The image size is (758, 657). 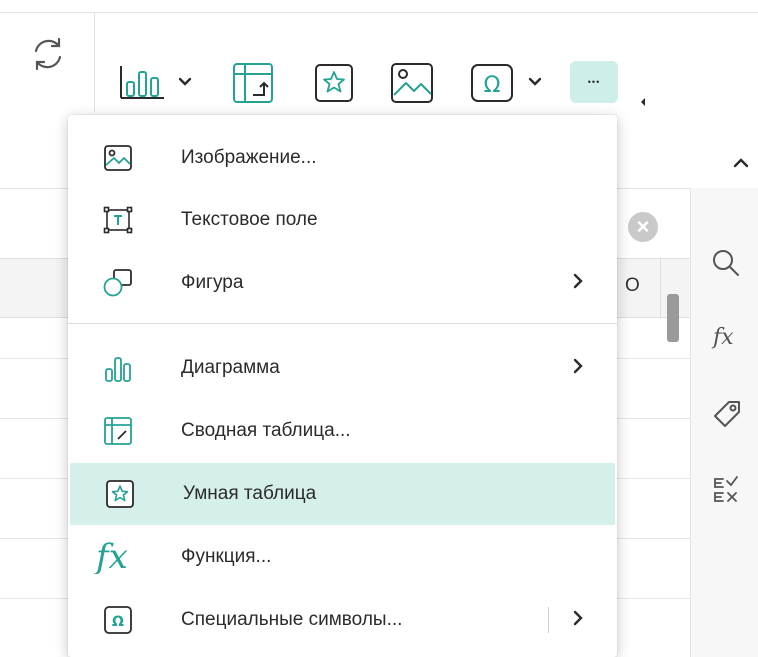 What do you see at coordinates (48, 54) in the screenshot?
I see `refresh-icon` at bounding box center [48, 54].